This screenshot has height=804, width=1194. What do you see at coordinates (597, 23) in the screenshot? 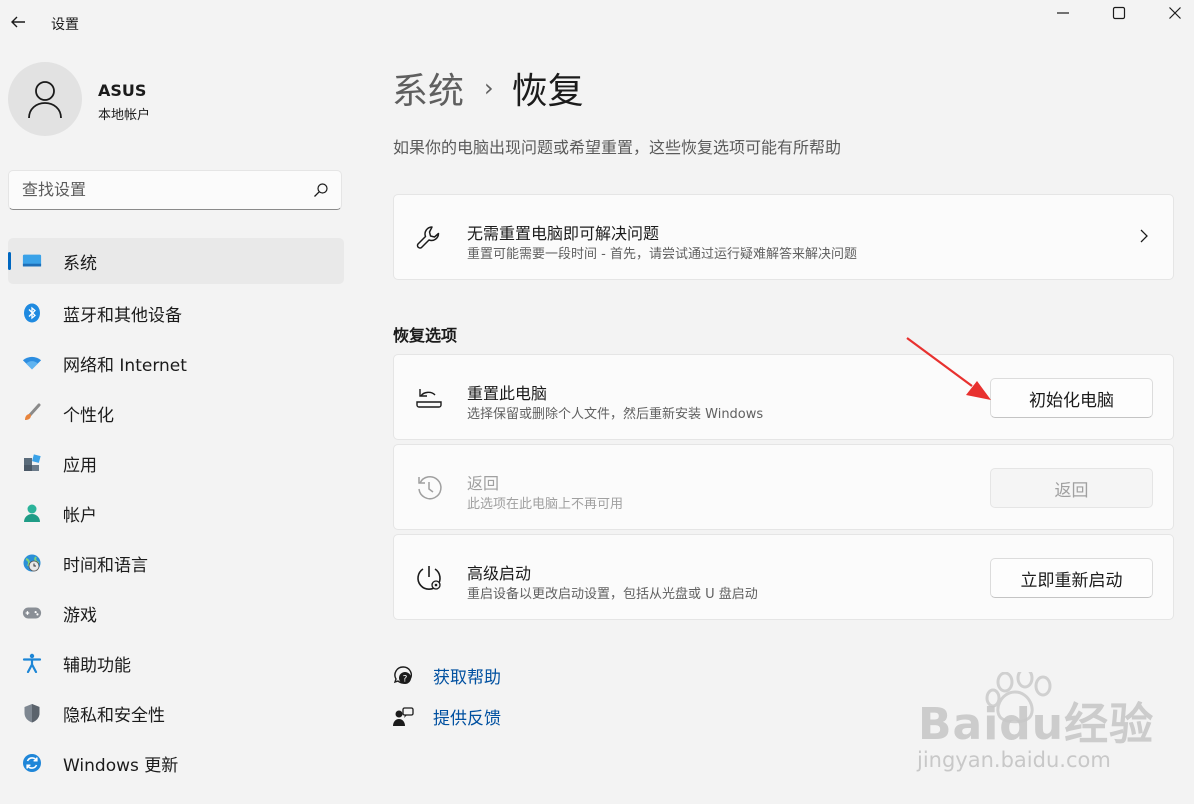
I see `title-bar: 设置` at bounding box center [597, 23].